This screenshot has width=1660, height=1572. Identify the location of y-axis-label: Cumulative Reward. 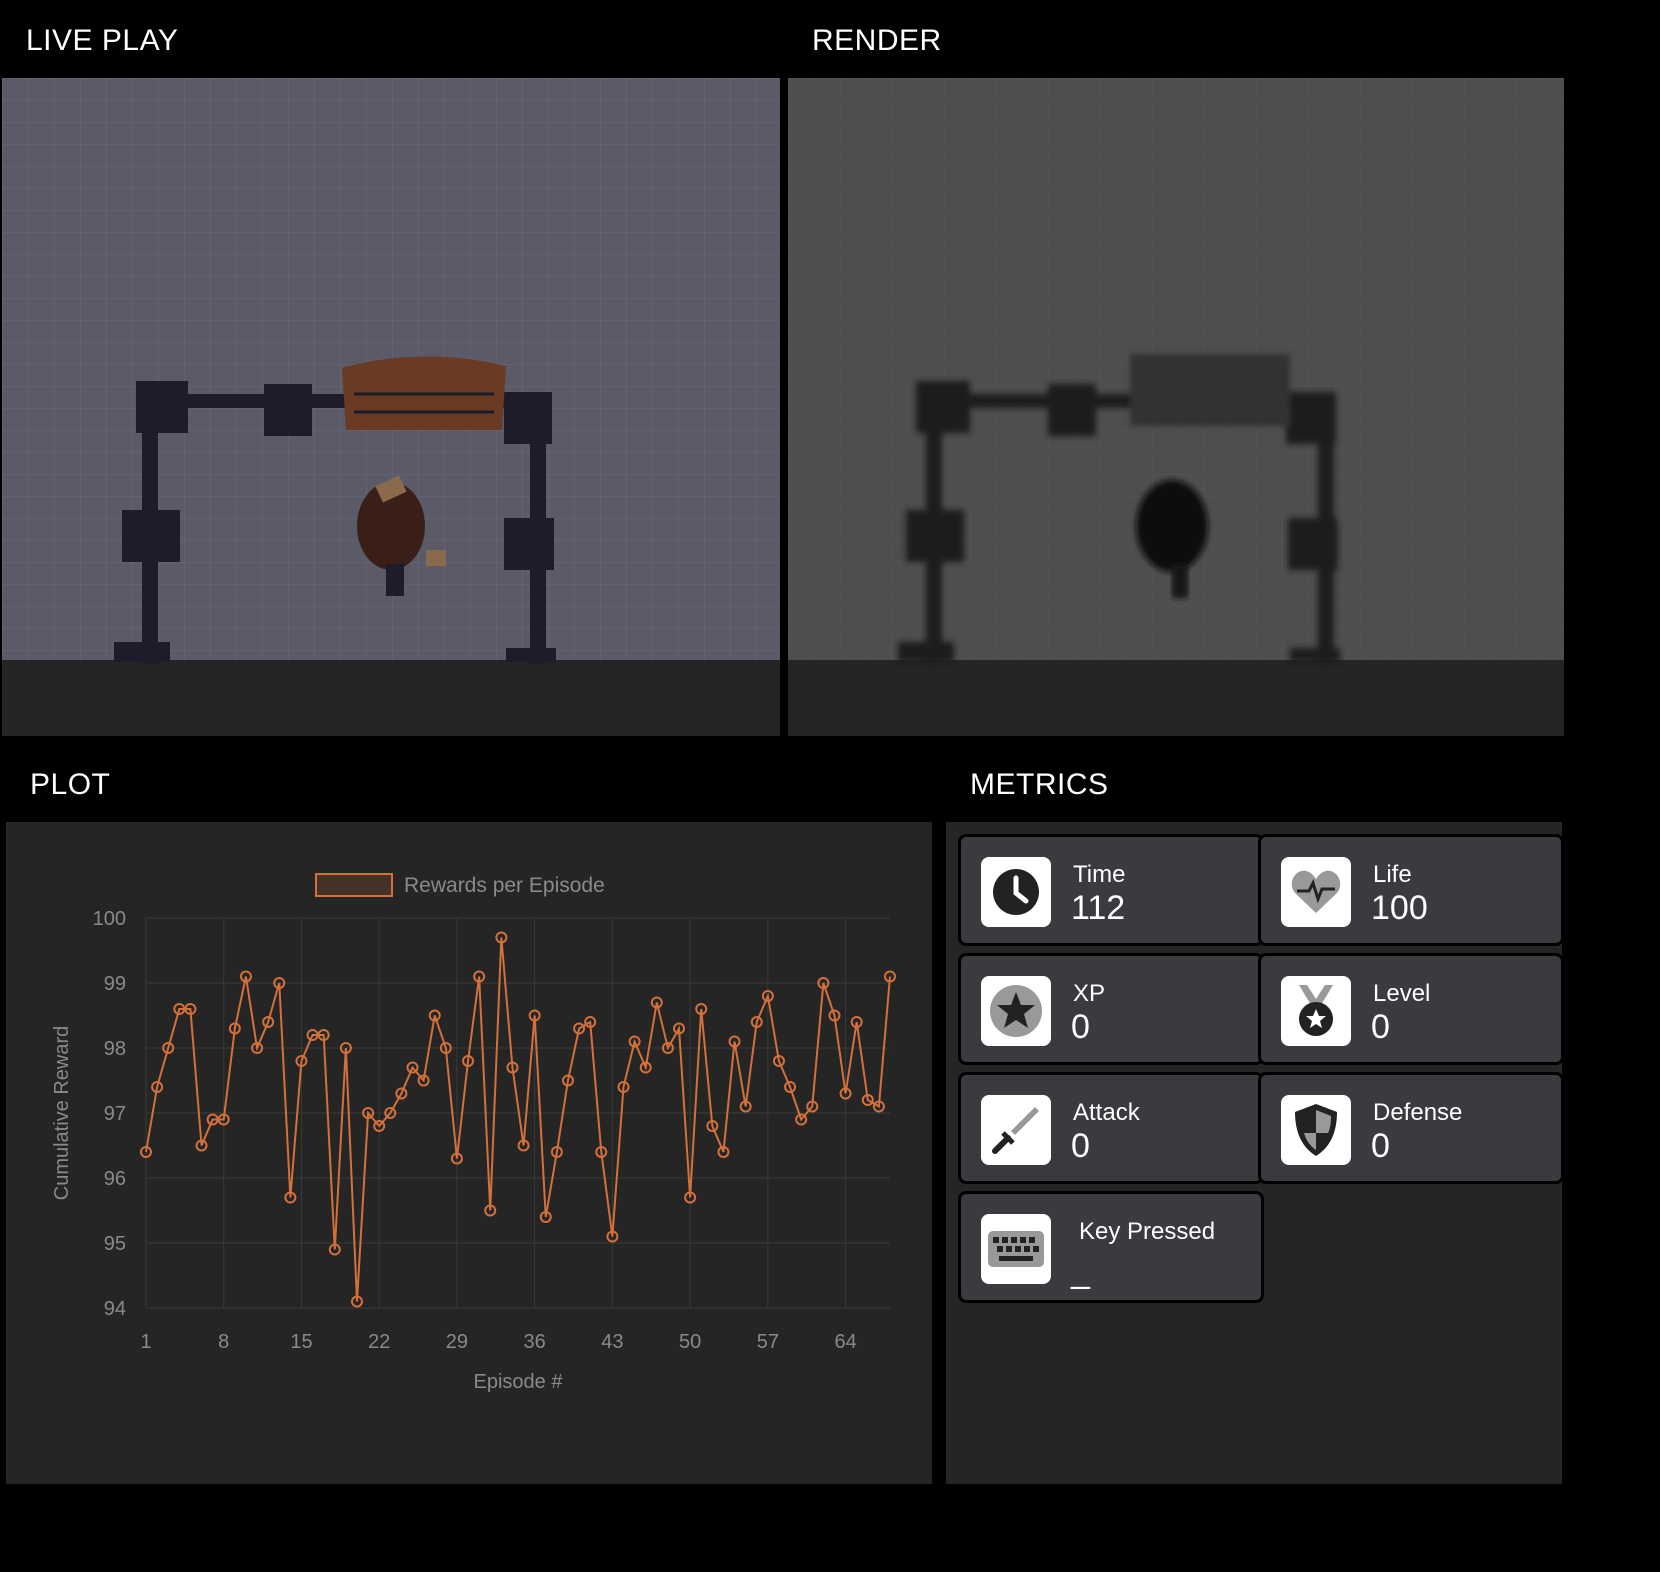
(62, 1113).